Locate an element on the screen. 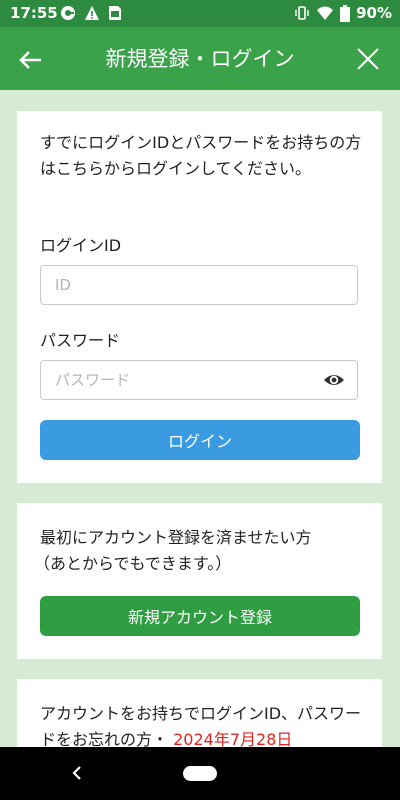  nav-back-icon is located at coordinates (77, 773).